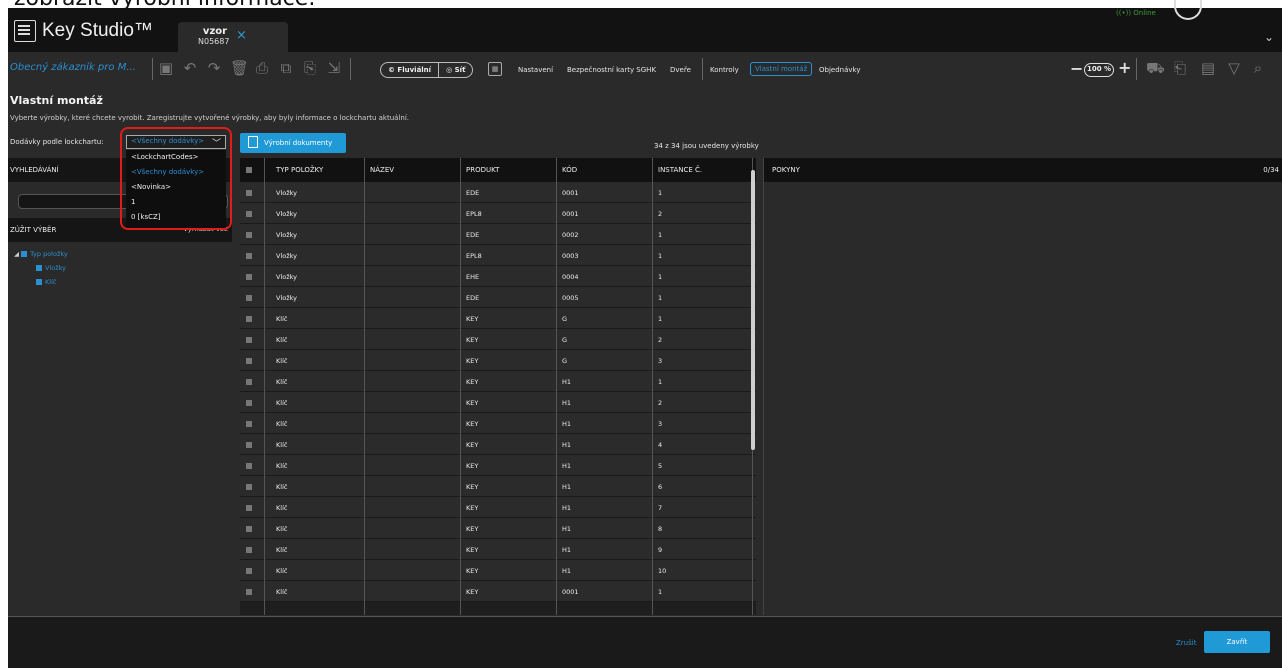 The width and height of the screenshot is (1282, 668). I want to click on table-row: Klíč KEY H1 8, so click(498, 528).